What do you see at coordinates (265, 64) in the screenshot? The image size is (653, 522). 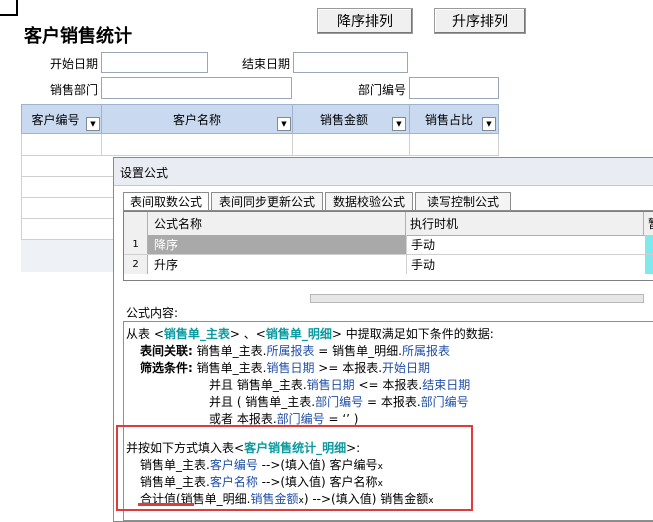 I see `end-date-label: 结束日期` at bounding box center [265, 64].